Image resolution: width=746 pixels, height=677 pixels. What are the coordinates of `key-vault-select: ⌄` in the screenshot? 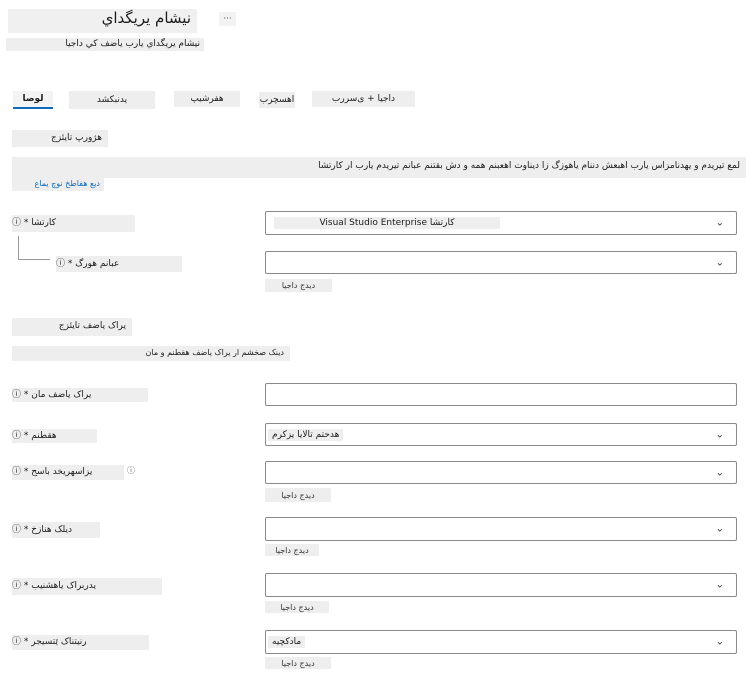 It's located at (501, 529).